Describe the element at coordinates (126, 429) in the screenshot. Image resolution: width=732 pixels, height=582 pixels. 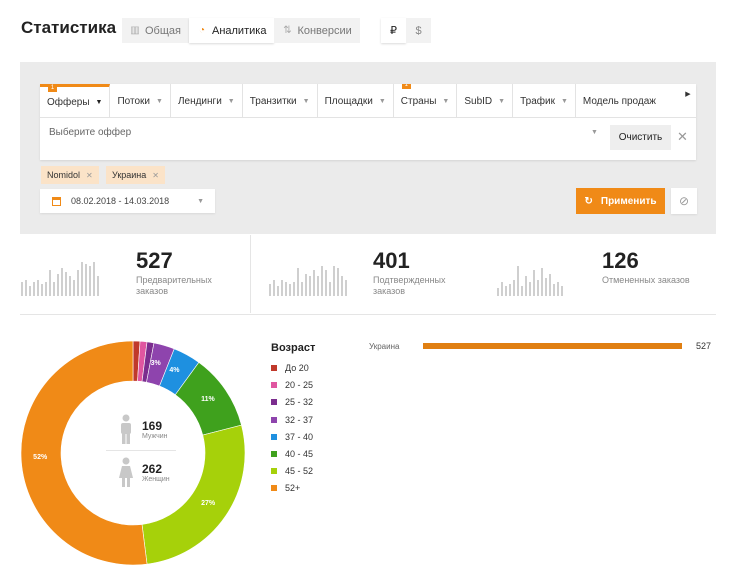
I see `male-figure-icon` at that location.